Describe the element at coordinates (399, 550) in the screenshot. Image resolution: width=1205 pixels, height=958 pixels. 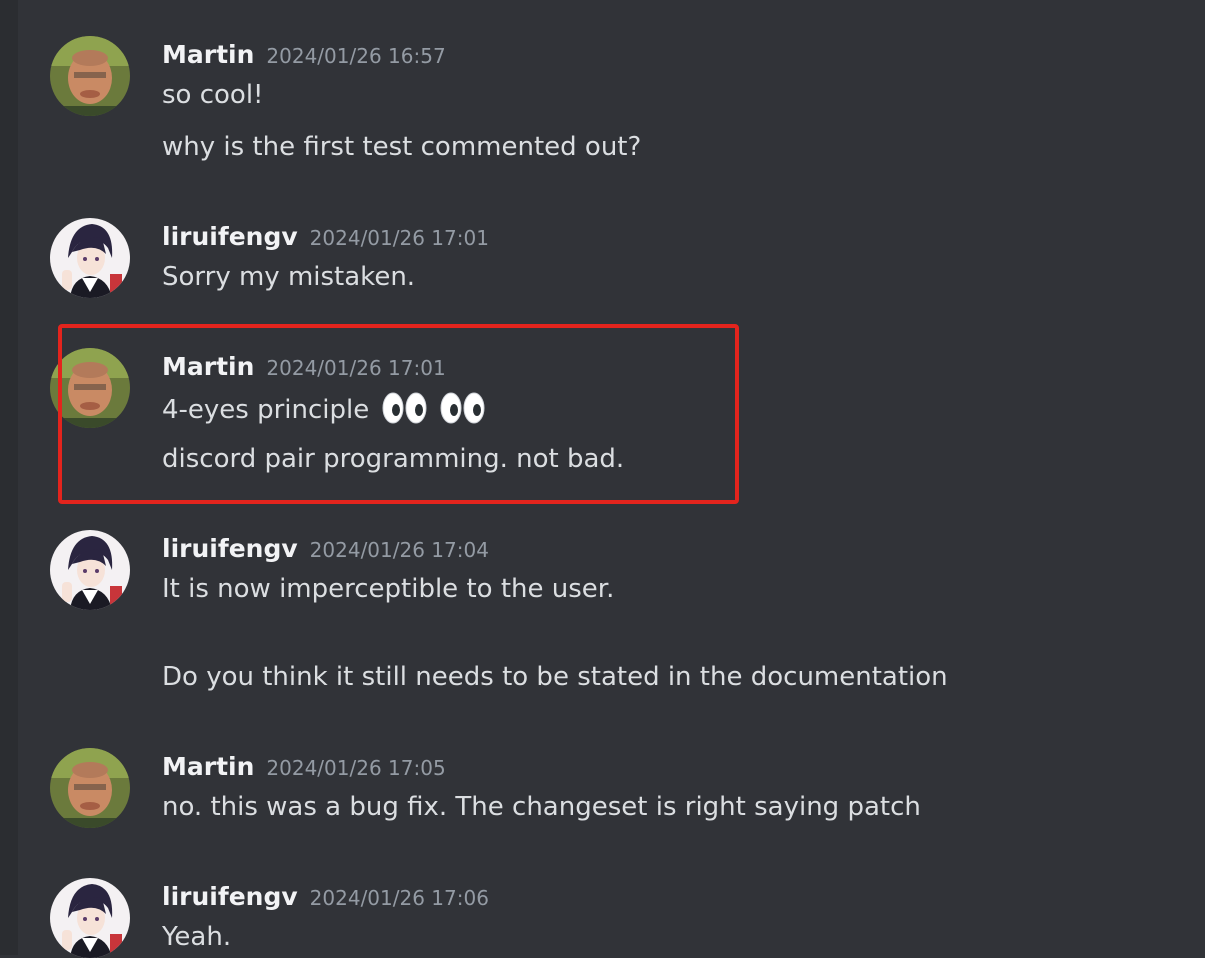
I see `timestamp: 2024/01/26 17:04` at that location.